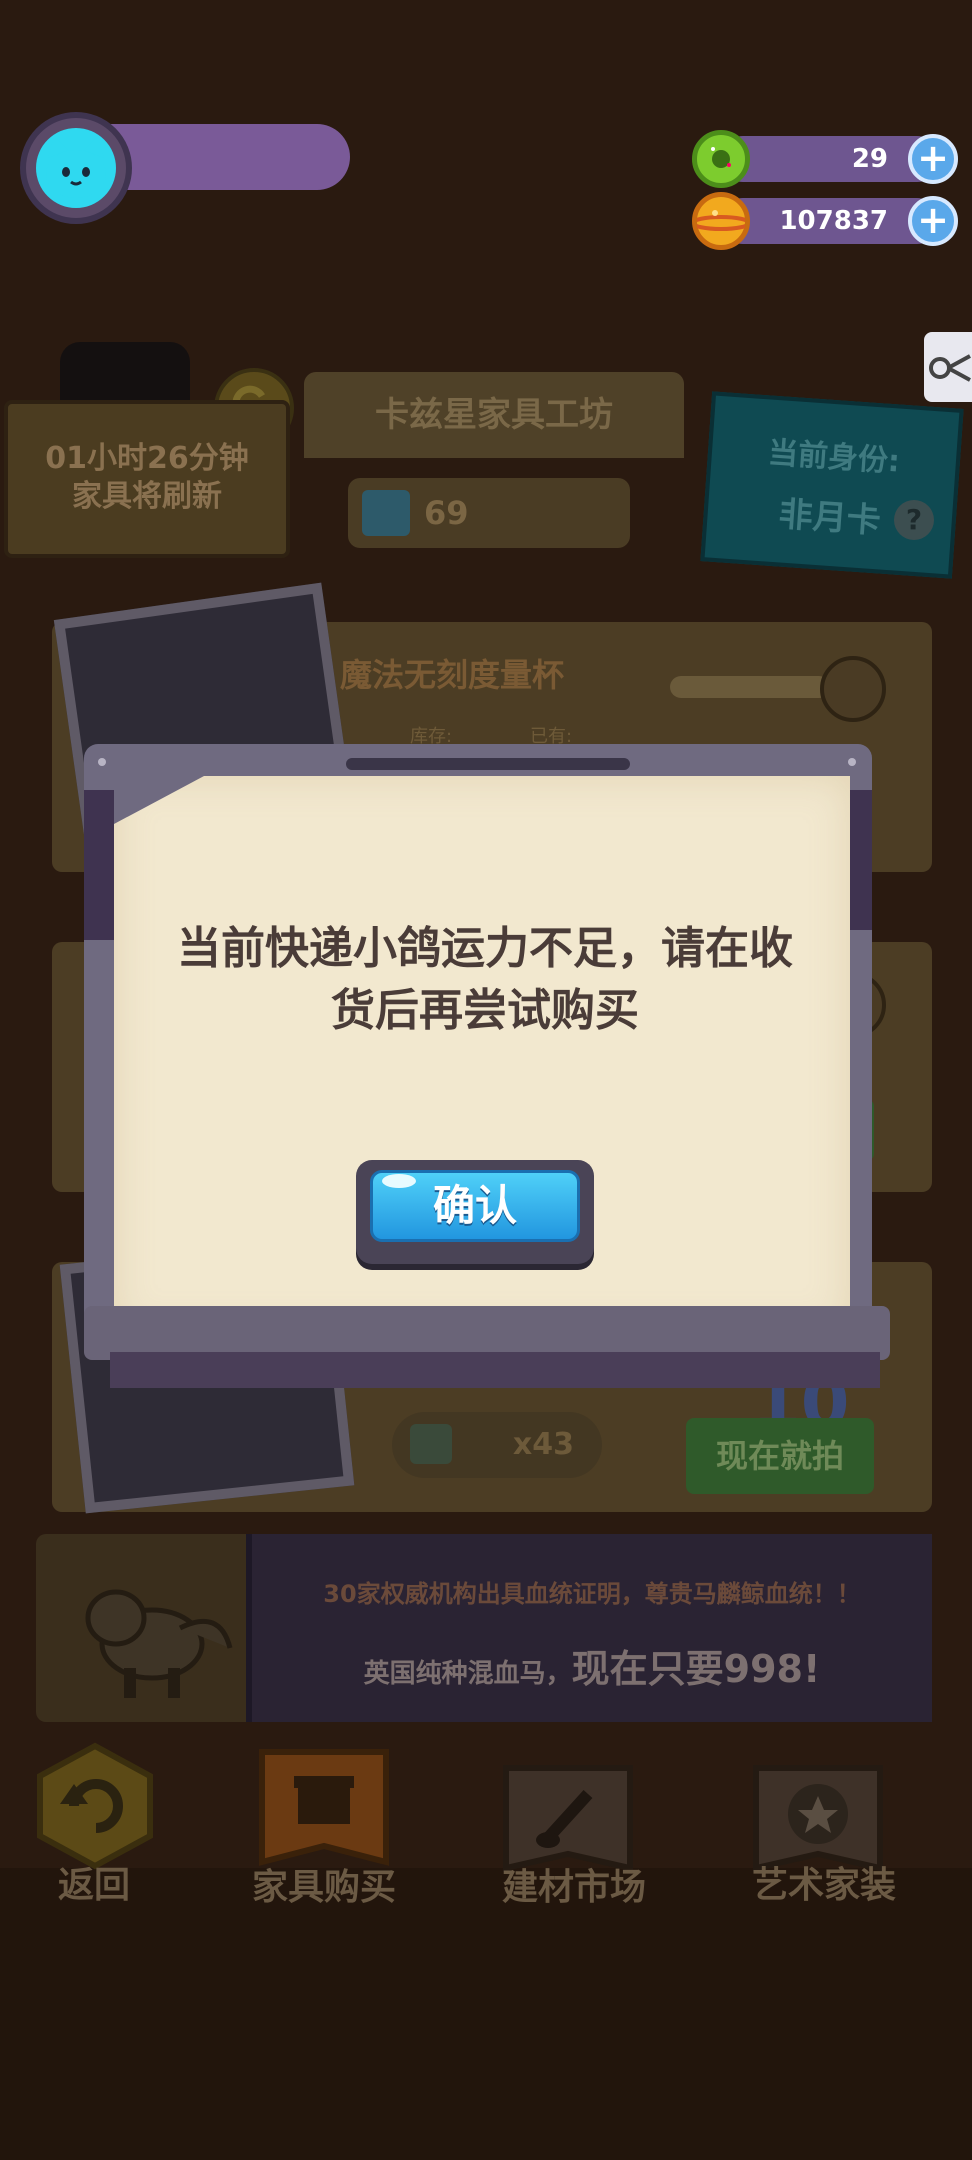 The width and height of the screenshot is (972, 2160). I want to click on nav-building-market-label: 建材市场, so click(573, 1887).